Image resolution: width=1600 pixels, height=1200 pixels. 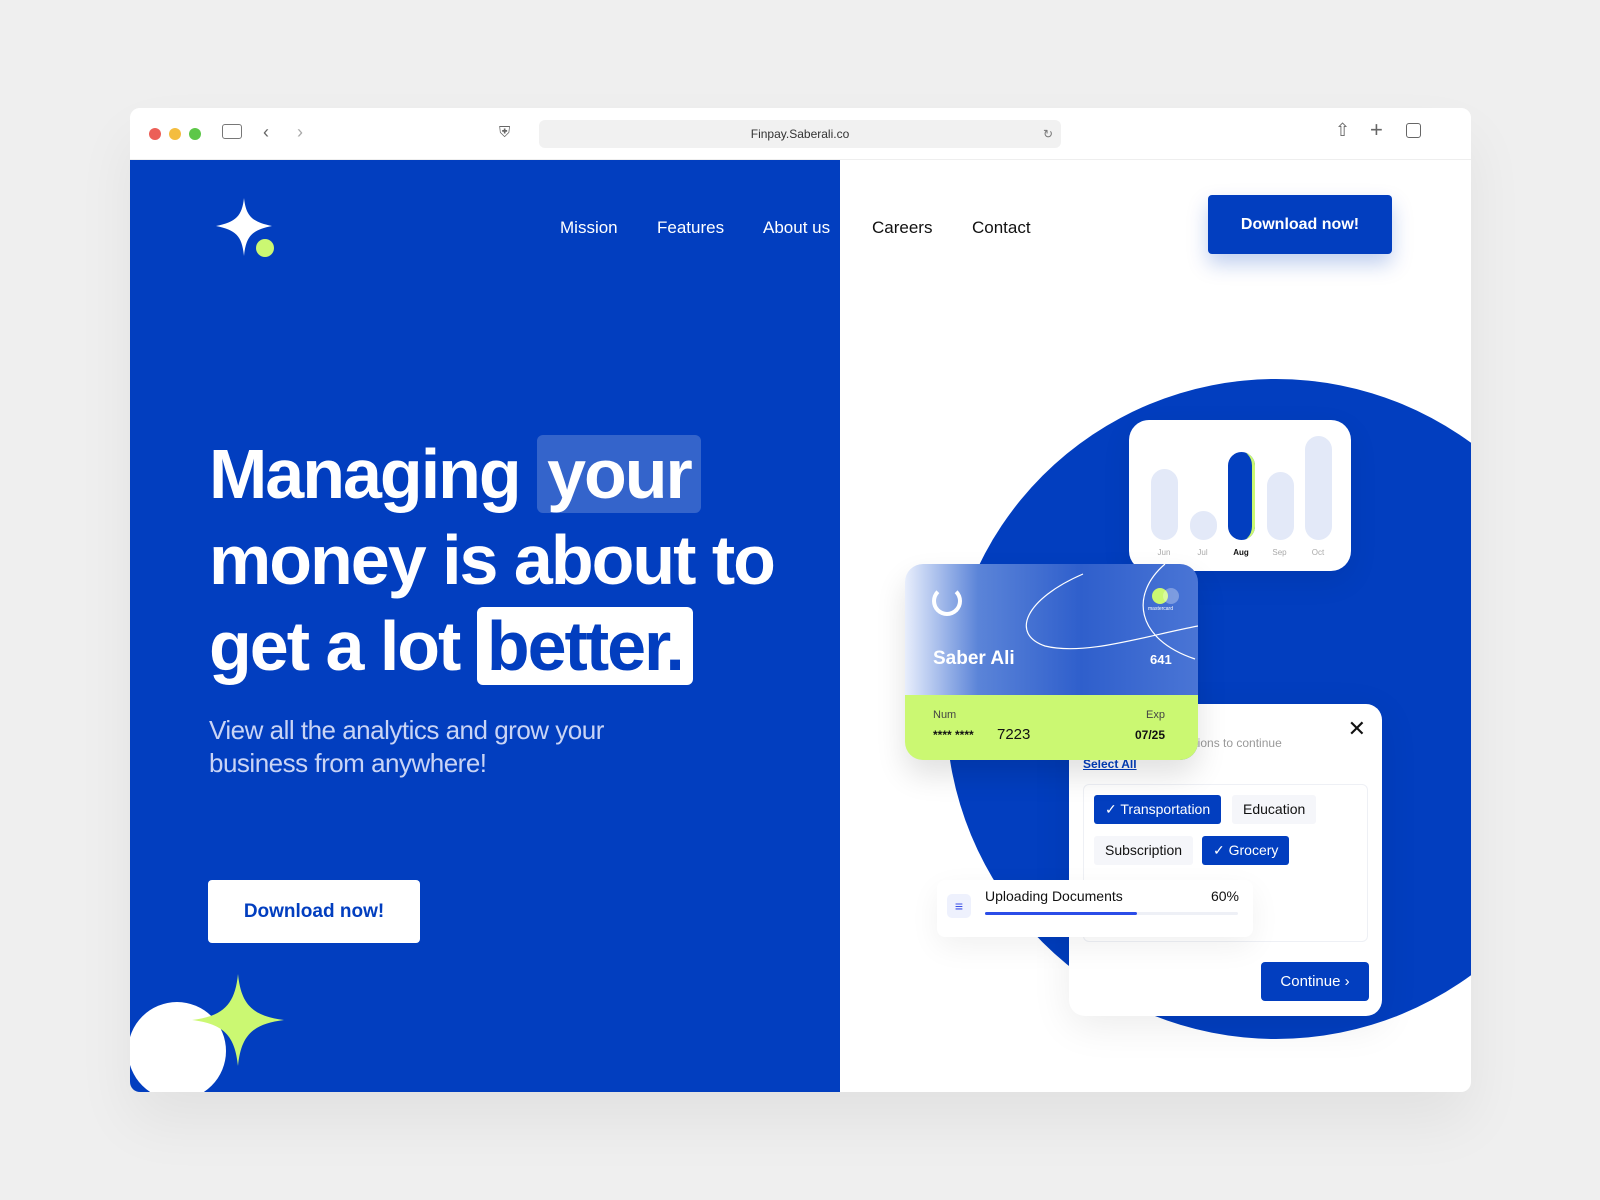 What do you see at coordinates (1241, 552) in the screenshot?
I see `chart-label: Aug` at bounding box center [1241, 552].